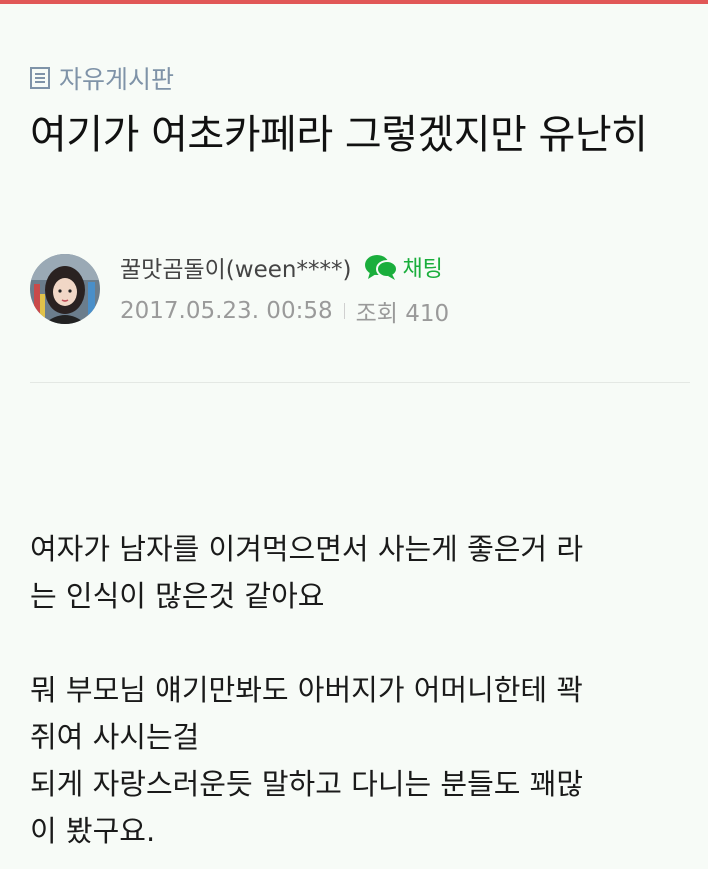 This screenshot has height=869, width=708. I want to click on chat-button: 채팅, so click(403, 267).